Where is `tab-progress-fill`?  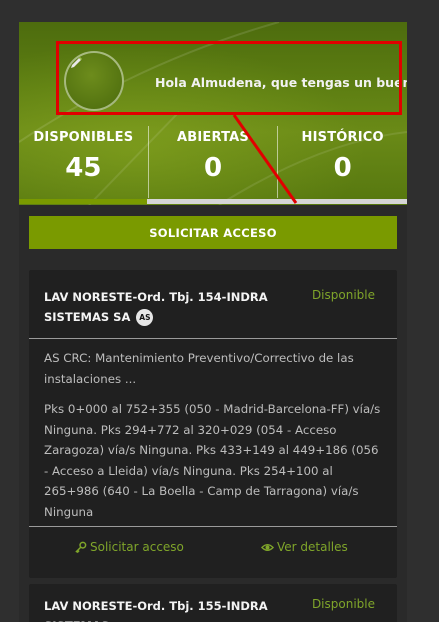
tab-progress-fill is located at coordinates (83, 201).